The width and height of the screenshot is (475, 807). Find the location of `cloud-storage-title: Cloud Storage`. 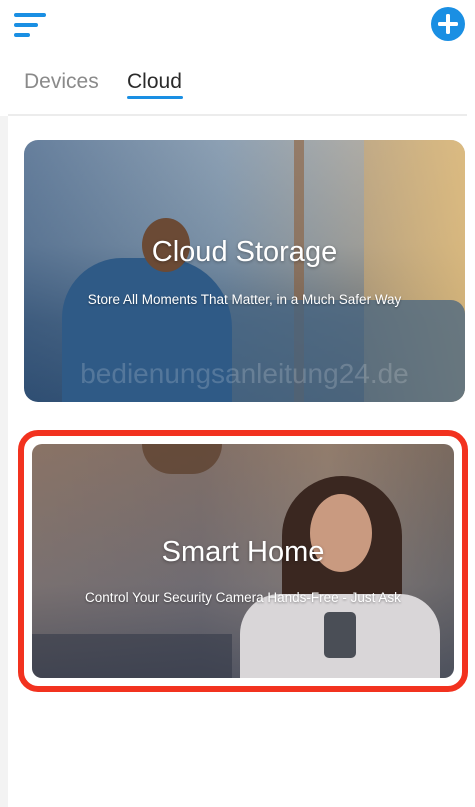

cloud-storage-title: Cloud Storage is located at coordinates (244, 252).